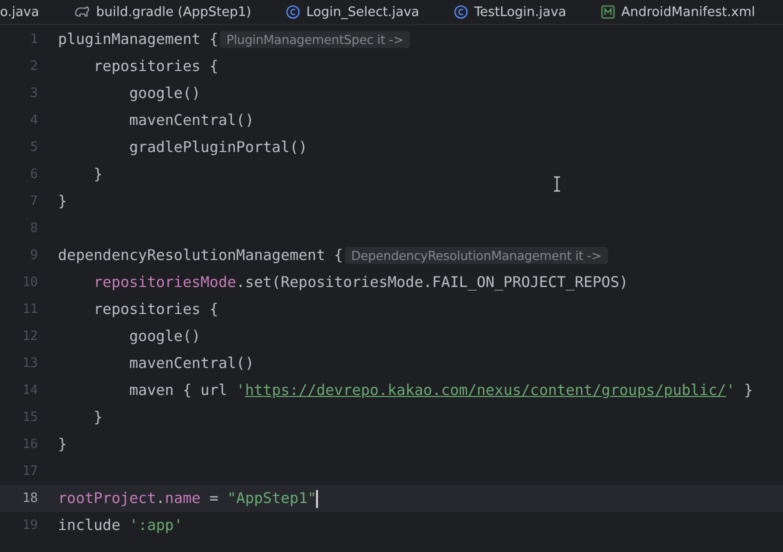  What do you see at coordinates (476, 255) in the screenshot?
I see `inlay-hint: DependencyResolutionManagement it ->` at bounding box center [476, 255].